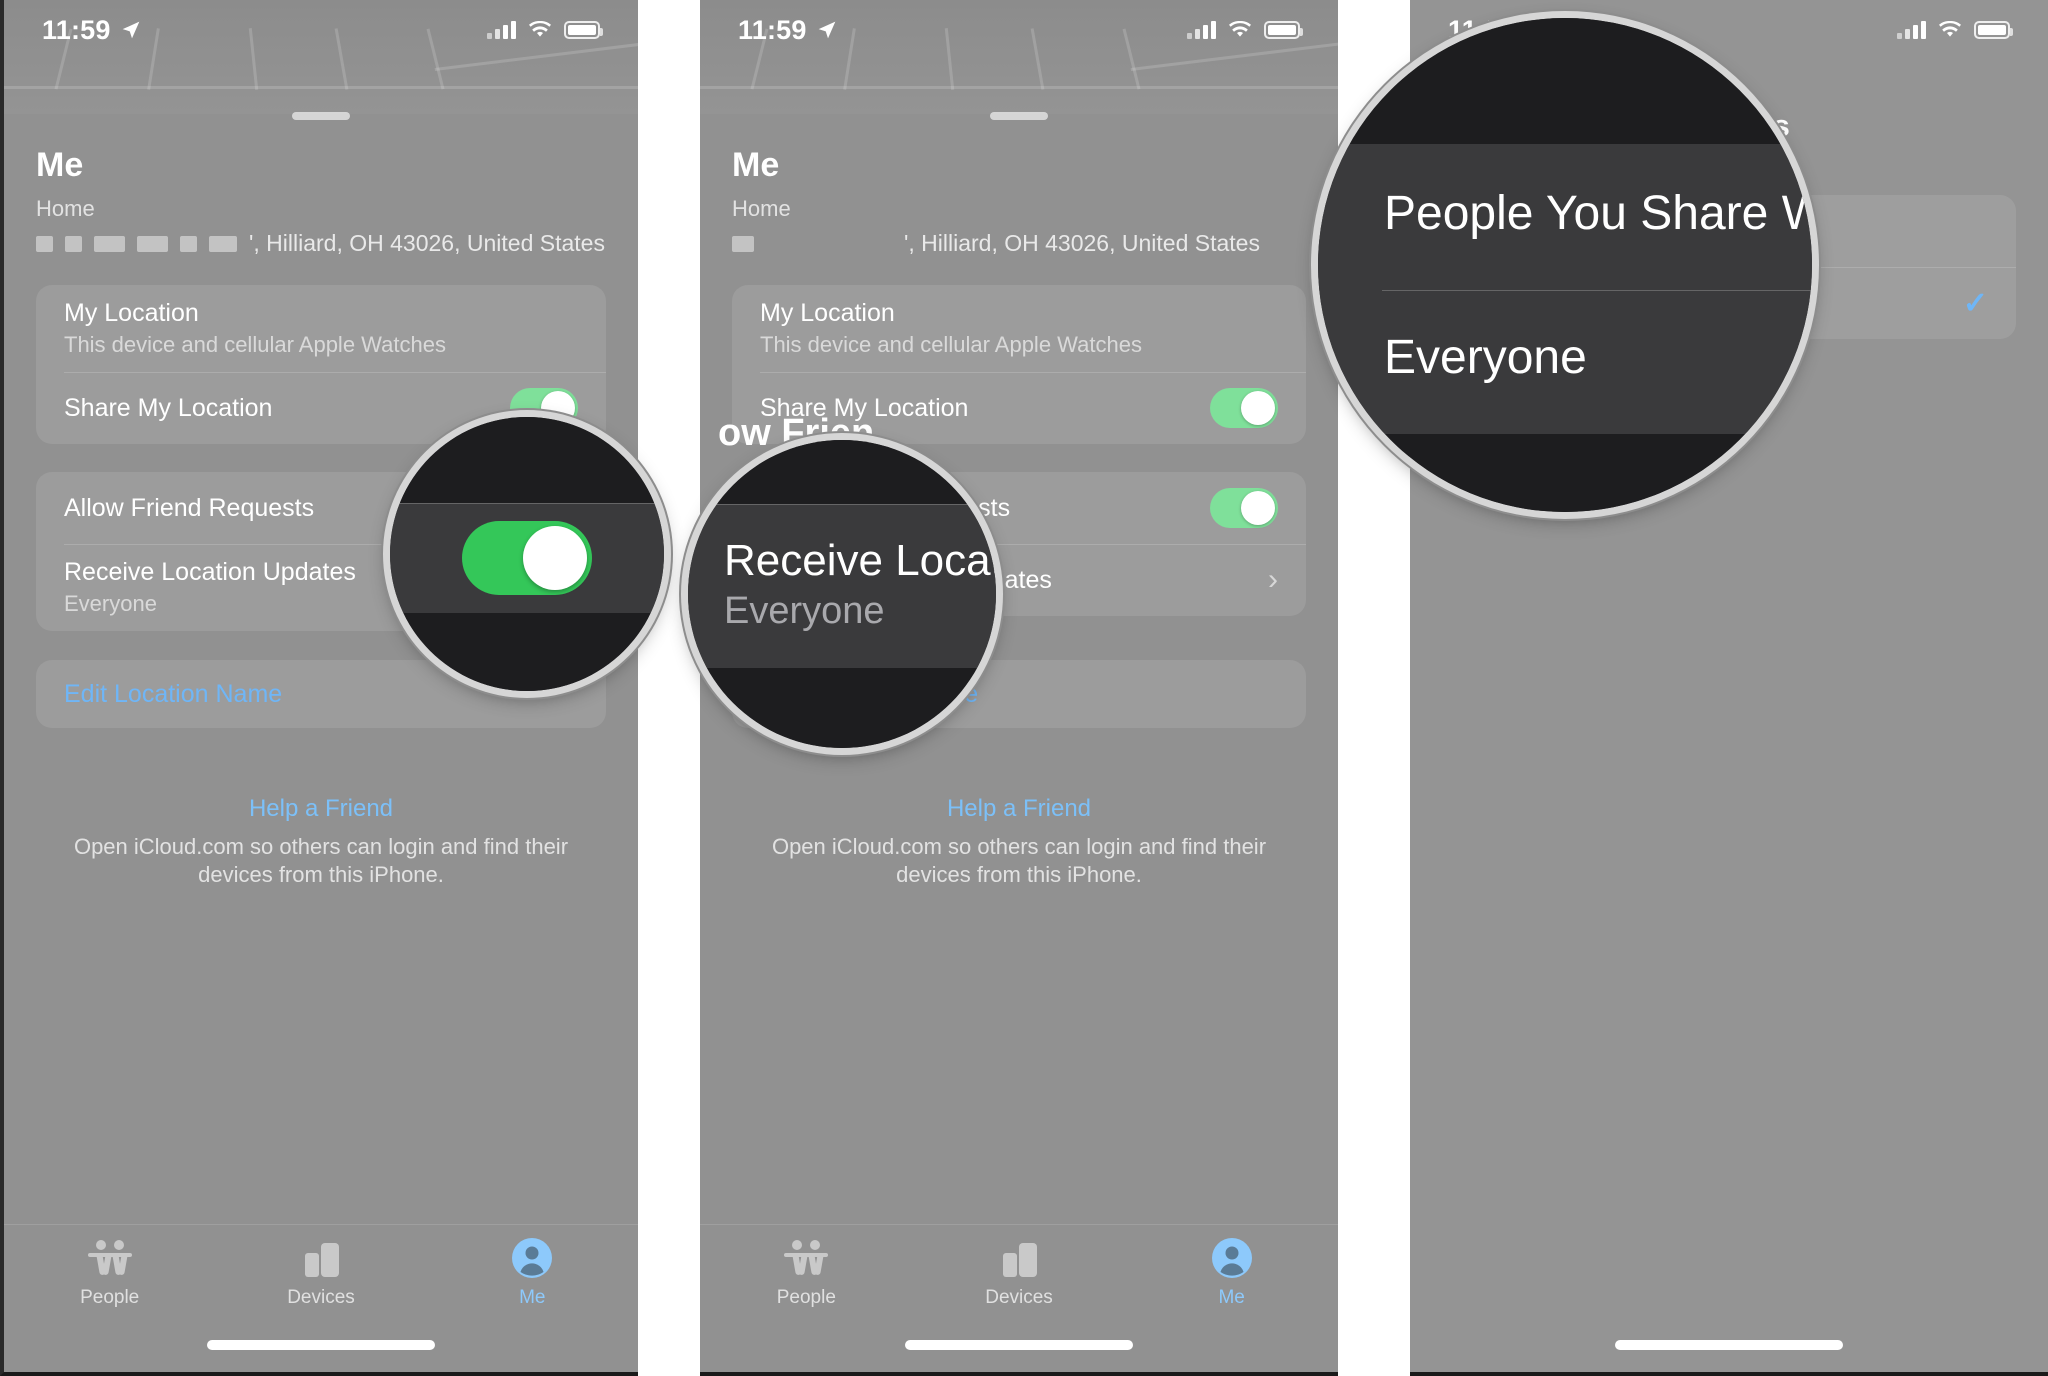 Image resolution: width=2048 pixels, height=1376 pixels. Describe the element at coordinates (168, 407) in the screenshot. I see `row-title: Share My Location` at that location.